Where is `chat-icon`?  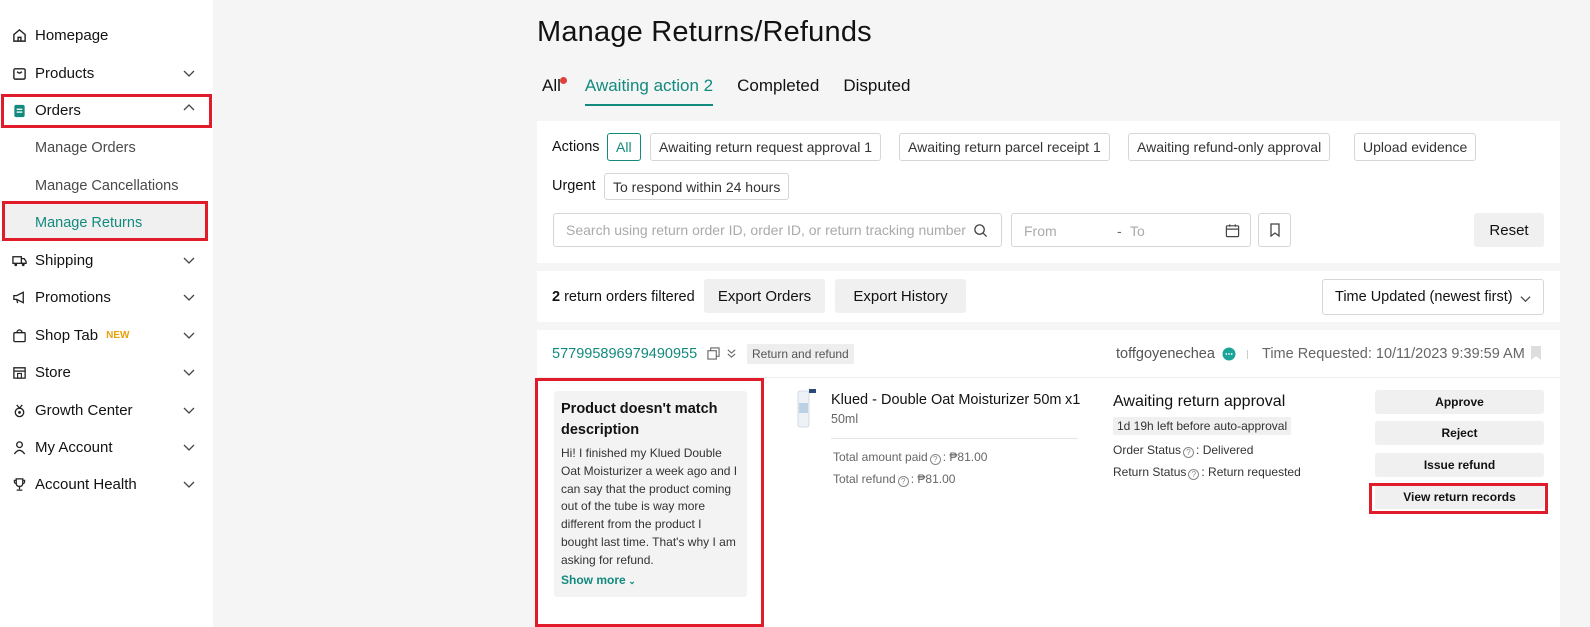
chat-icon is located at coordinates (1229, 354).